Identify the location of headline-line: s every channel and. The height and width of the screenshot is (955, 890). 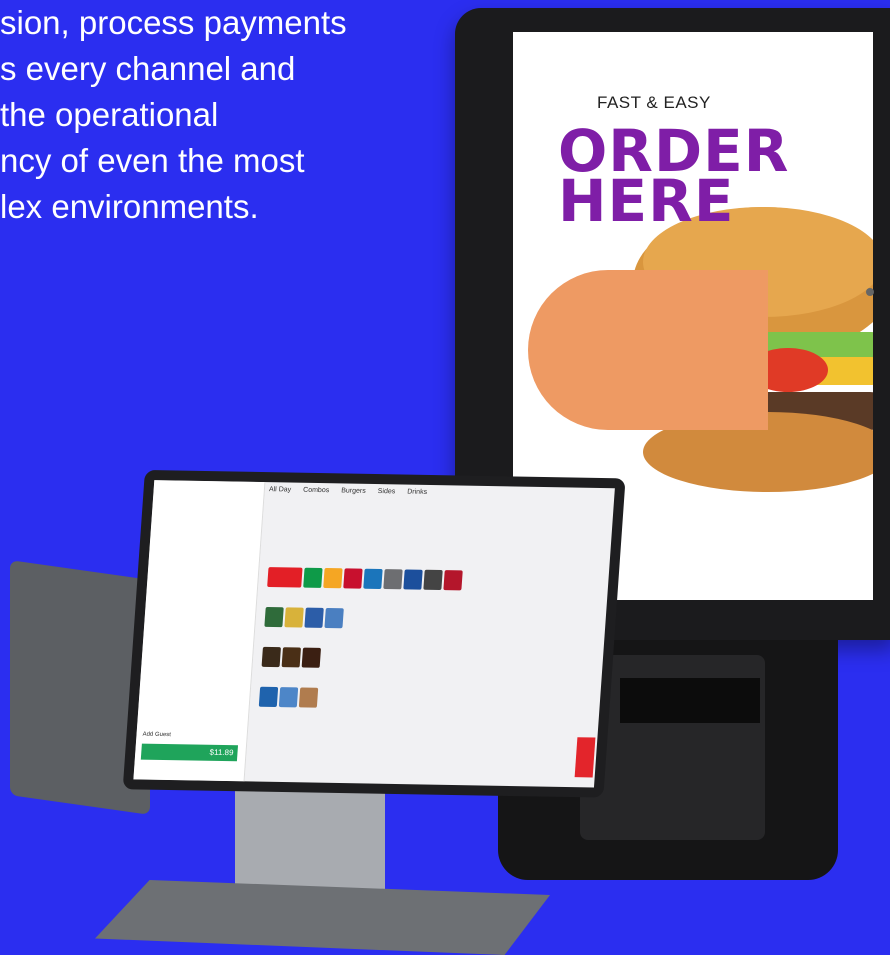
(148, 68).